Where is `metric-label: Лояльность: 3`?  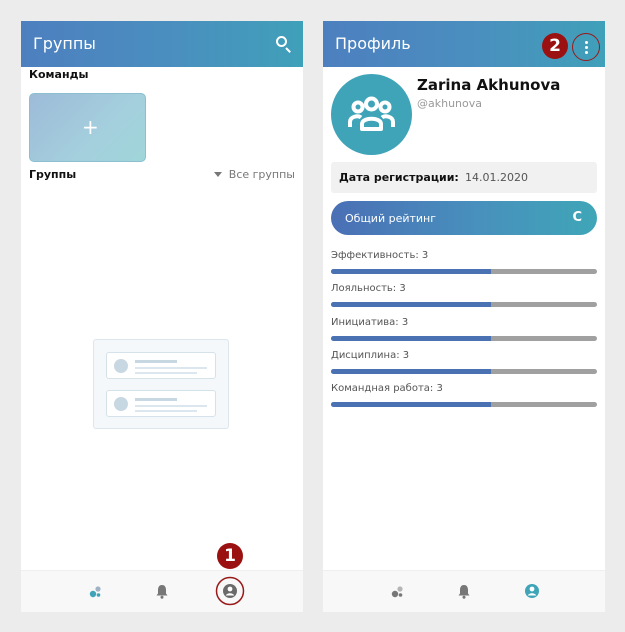 metric-label: Лояльность: 3 is located at coordinates (368, 288).